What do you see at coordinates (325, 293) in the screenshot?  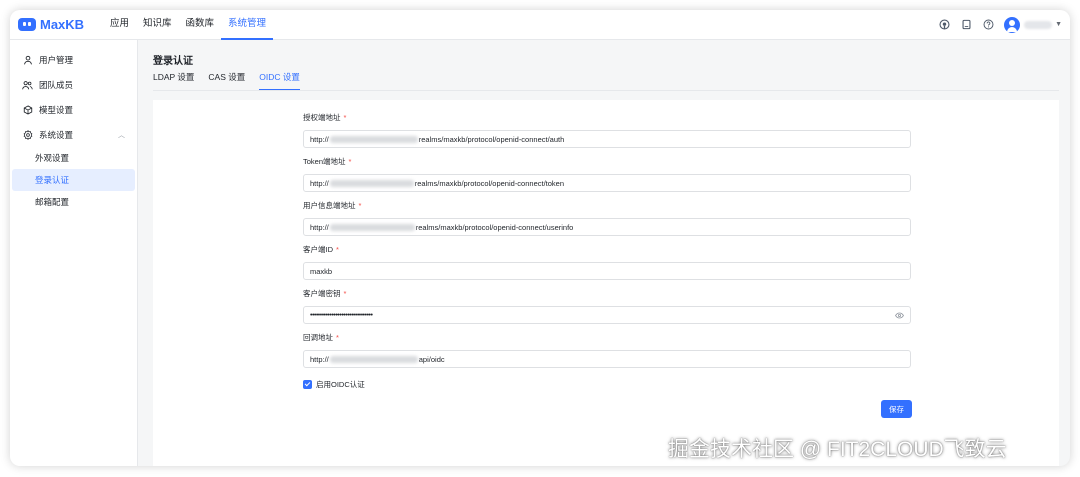 I see `field-label: 客户端密钥 *` at bounding box center [325, 293].